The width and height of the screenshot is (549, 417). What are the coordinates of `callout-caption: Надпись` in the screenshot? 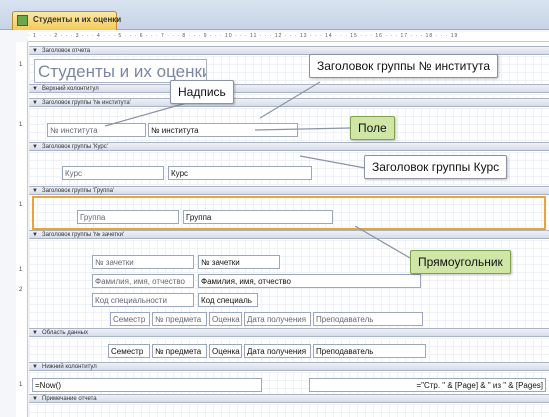 It's located at (202, 92).